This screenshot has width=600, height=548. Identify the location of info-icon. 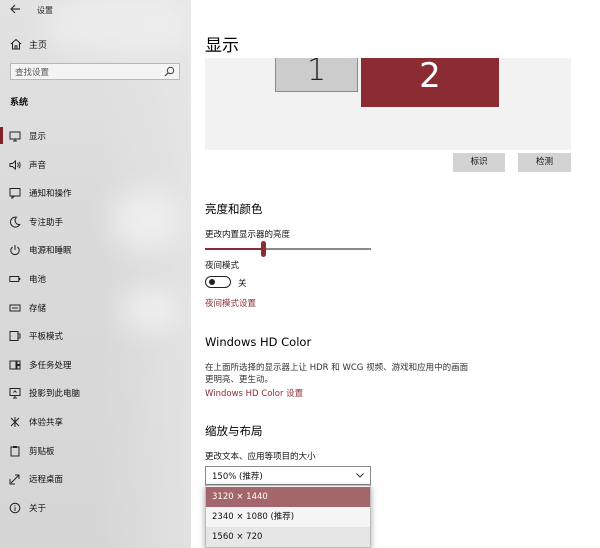
(15, 508).